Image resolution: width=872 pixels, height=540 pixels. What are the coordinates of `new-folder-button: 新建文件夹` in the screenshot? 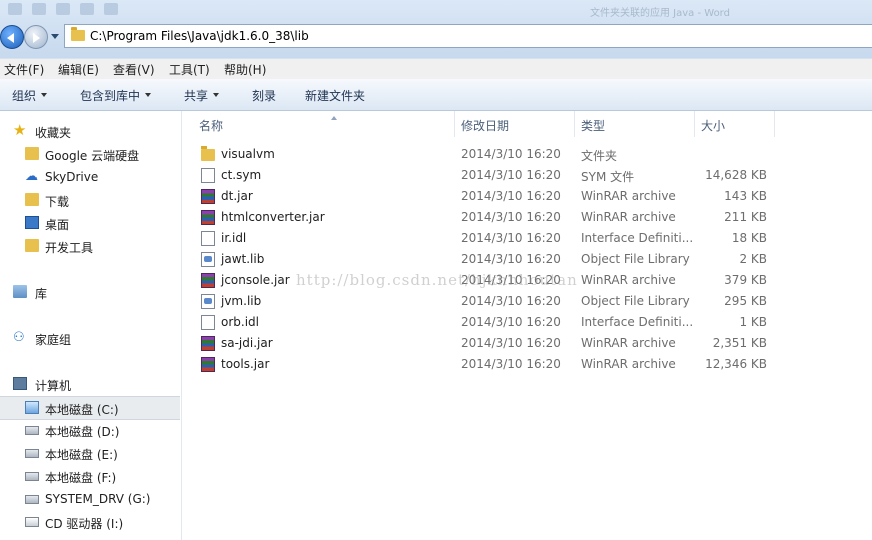 It's located at (335, 95).